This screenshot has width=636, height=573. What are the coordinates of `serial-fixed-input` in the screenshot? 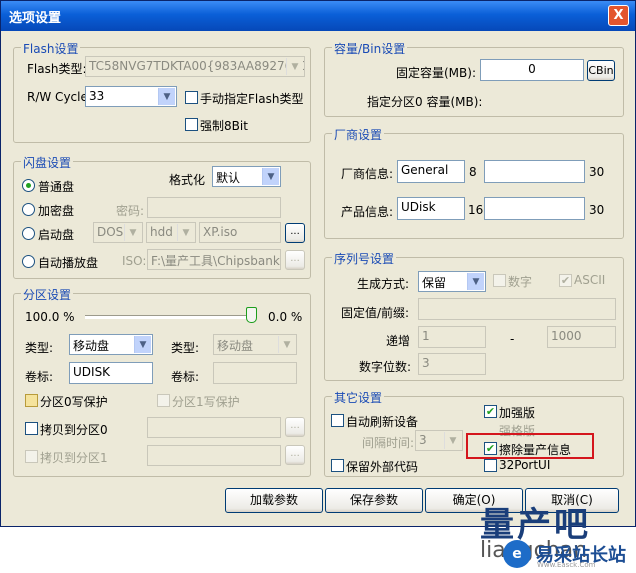 It's located at (517, 309).